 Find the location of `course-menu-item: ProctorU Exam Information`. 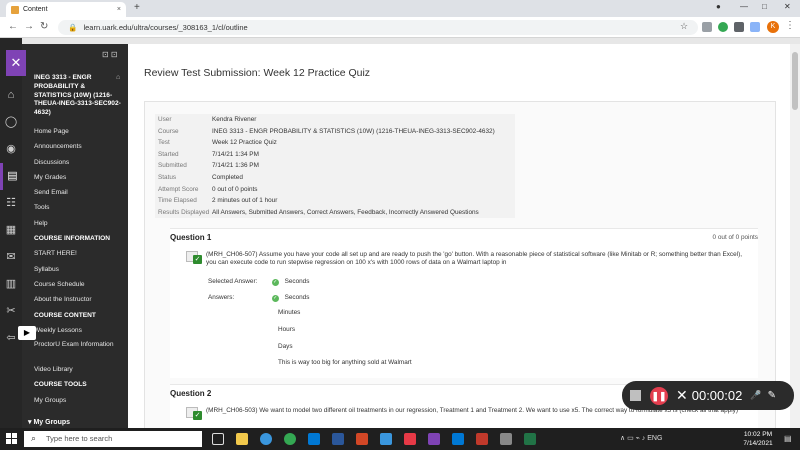

course-menu-item: ProctorU Exam Information is located at coordinates (80, 350).